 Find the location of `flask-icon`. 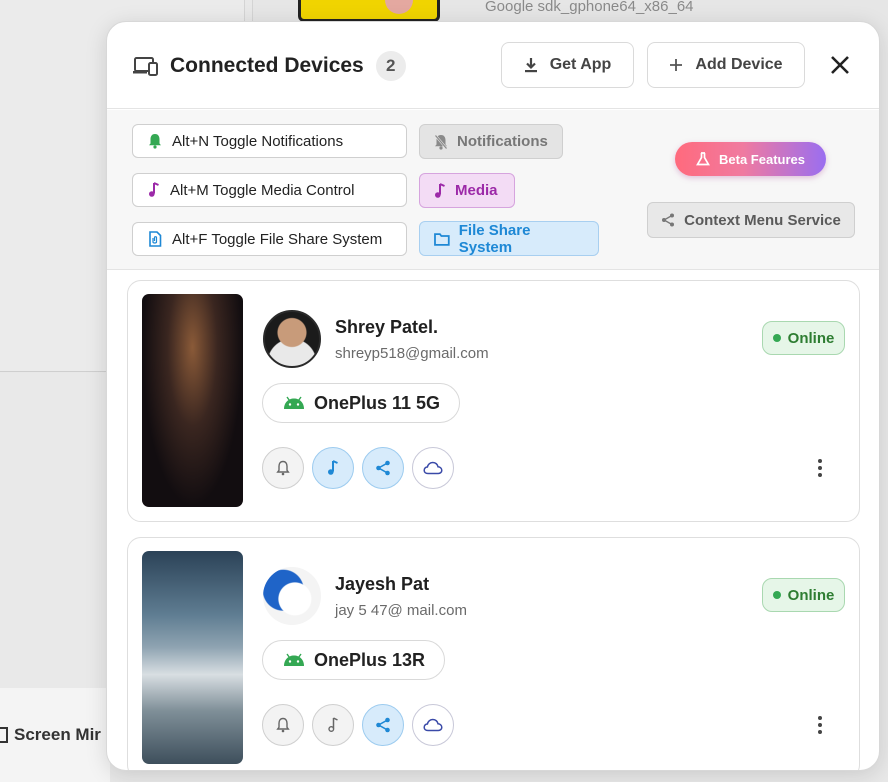

flask-icon is located at coordinates (703, 159).